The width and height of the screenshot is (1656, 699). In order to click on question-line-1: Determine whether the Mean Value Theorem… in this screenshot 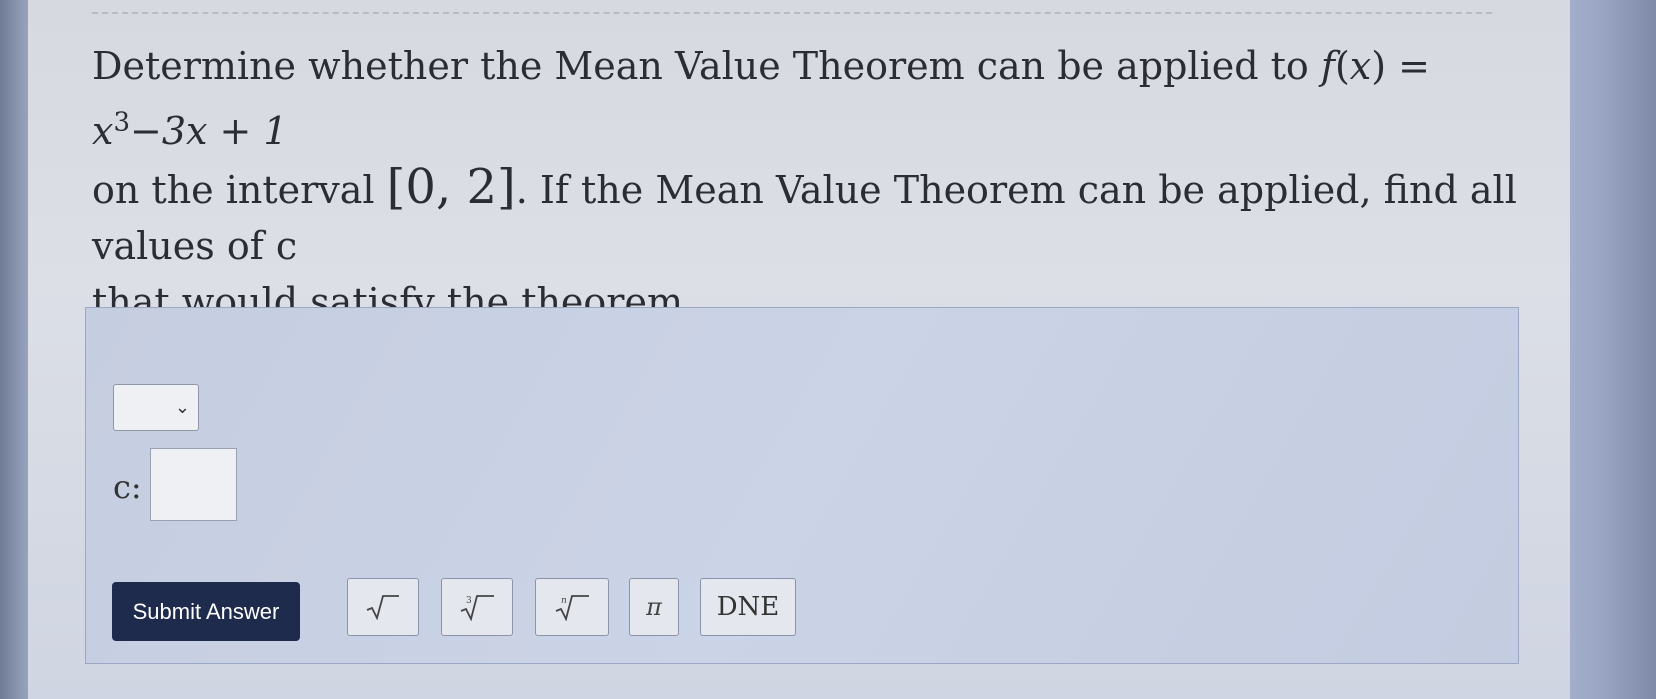, I will do `click(807, 98)`.